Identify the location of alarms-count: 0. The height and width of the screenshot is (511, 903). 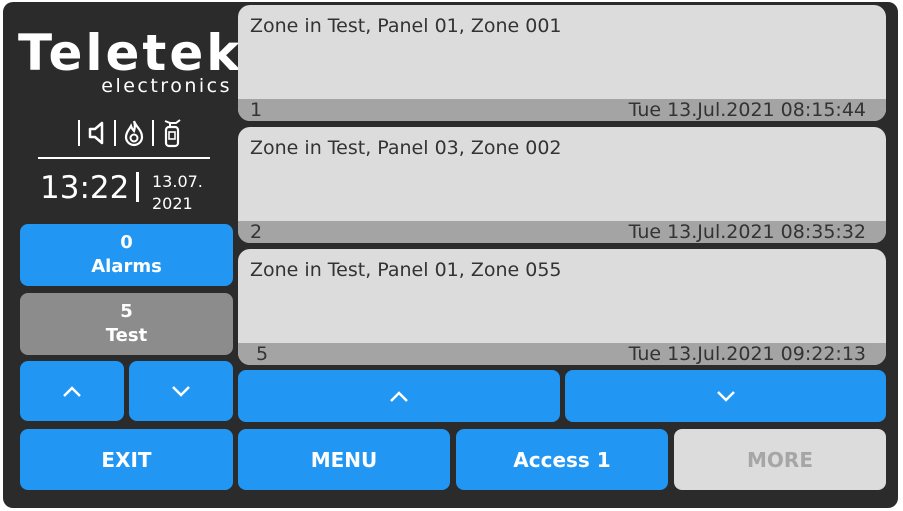
(126, 242).